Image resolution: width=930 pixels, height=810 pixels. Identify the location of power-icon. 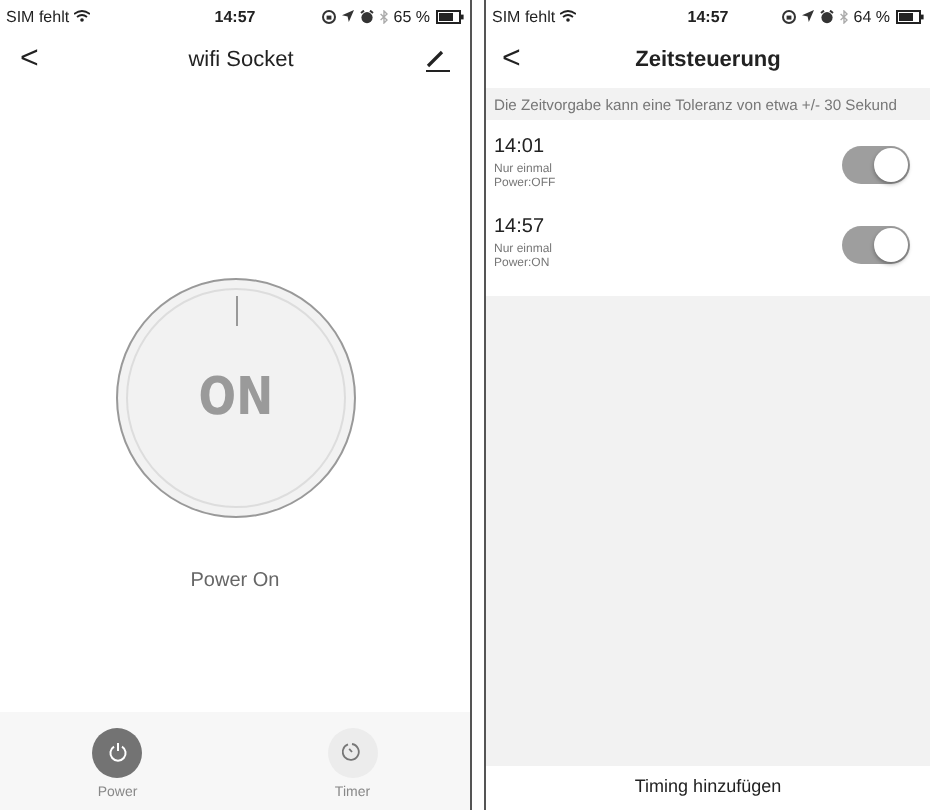
(117, 752).